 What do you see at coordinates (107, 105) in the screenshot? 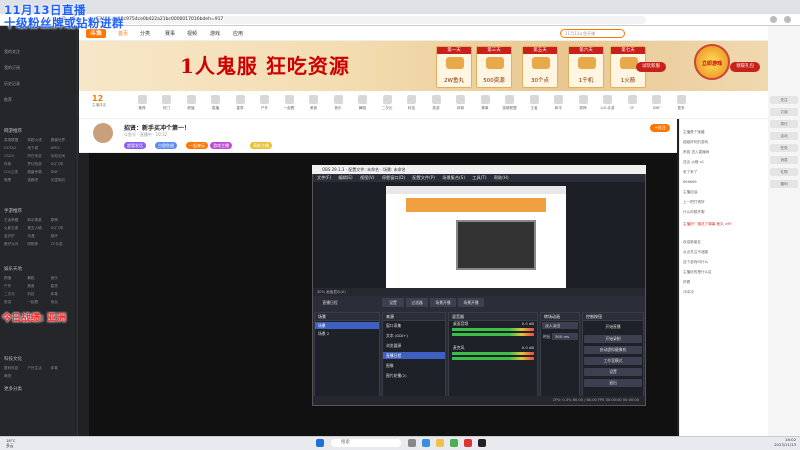
I see `rank-box: 12 主播排名` at bounding box center [107, 105].